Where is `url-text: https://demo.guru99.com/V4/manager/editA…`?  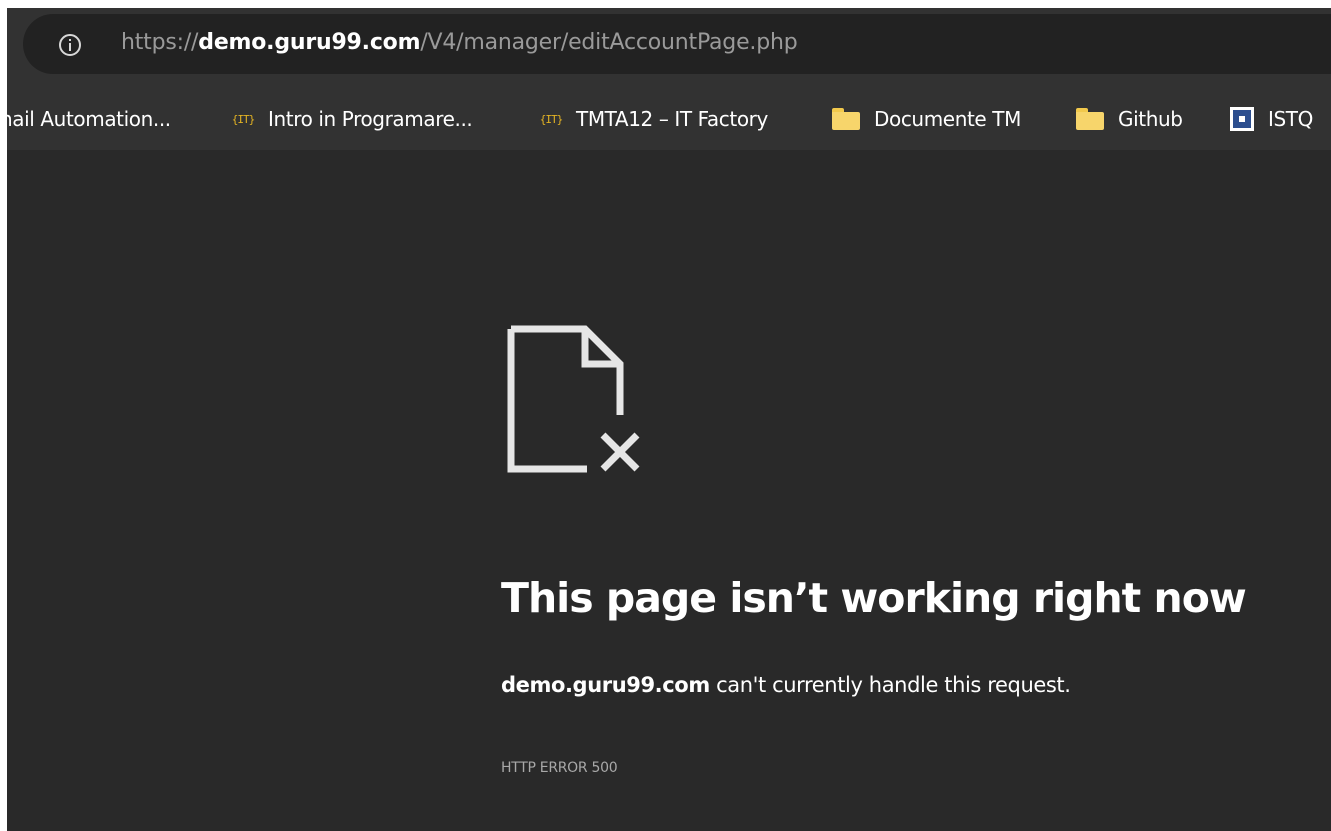 url-text: https://demo.guru99.com/V4/manager/editA… is located at coordinates (459, 42).